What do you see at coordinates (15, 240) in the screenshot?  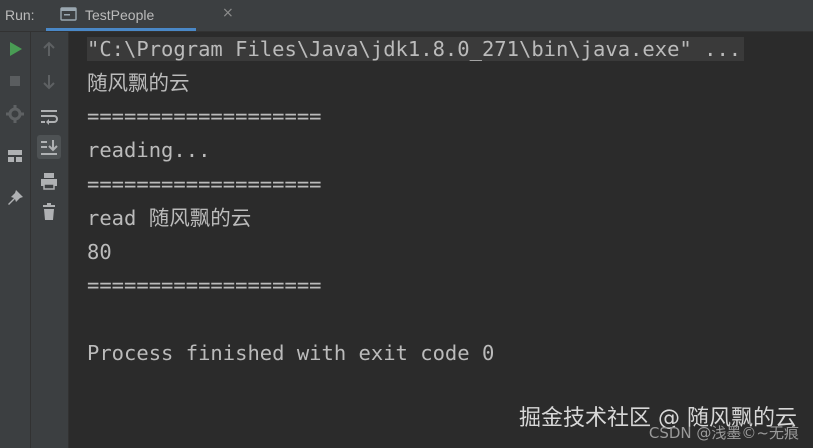 I see `run-toolbar-primary` at bounding box center [15, 240].